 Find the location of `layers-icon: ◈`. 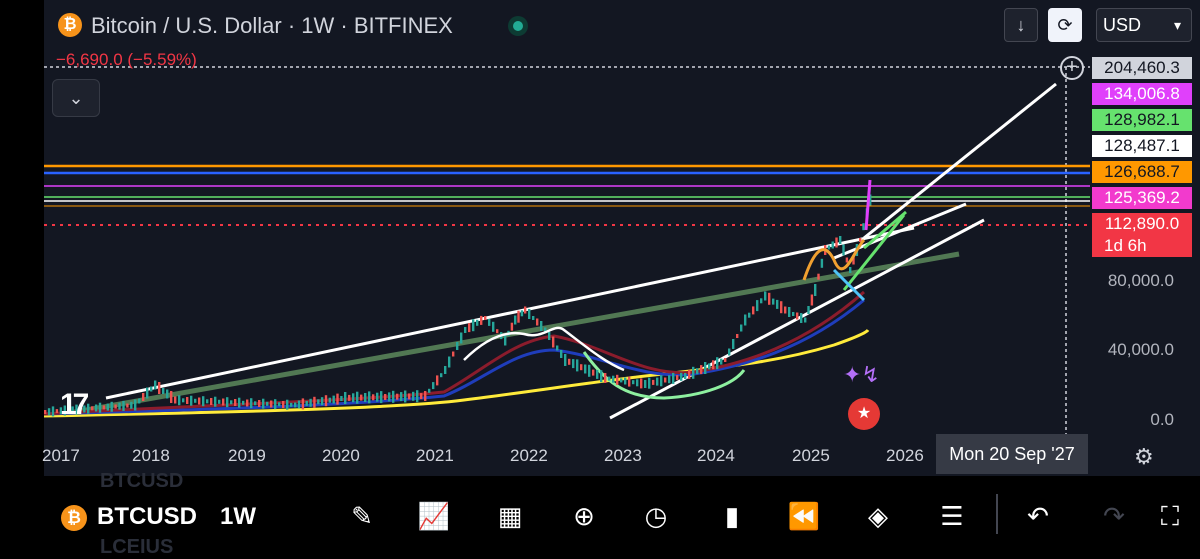

layers-icon: ◈ is located at coordinates (878, 516).